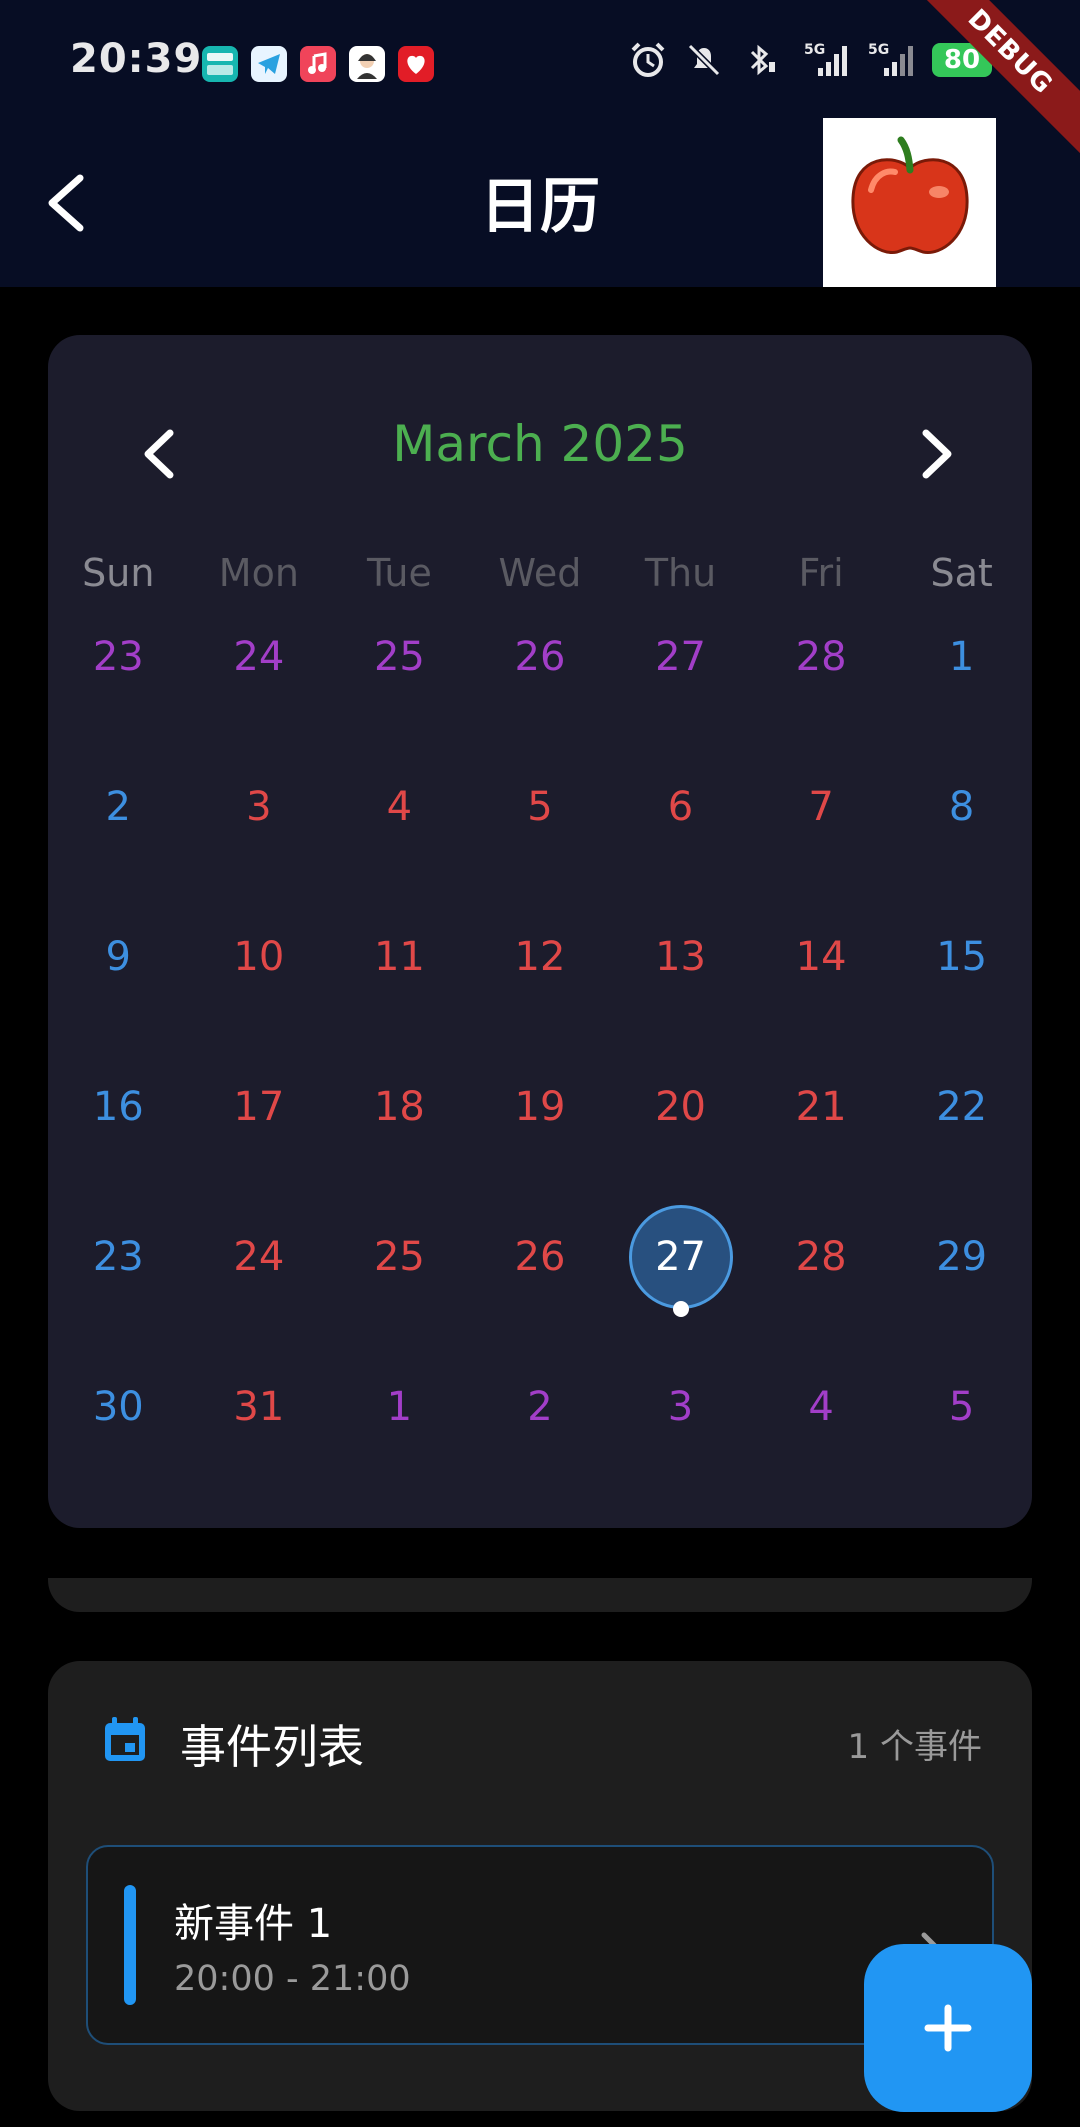 This screenshot has width=1080, height=2127. What do you see at coordinates (961, 1300) in the screenshot?
I see `calendar-day: 29` at bounding box center [961, 1300].